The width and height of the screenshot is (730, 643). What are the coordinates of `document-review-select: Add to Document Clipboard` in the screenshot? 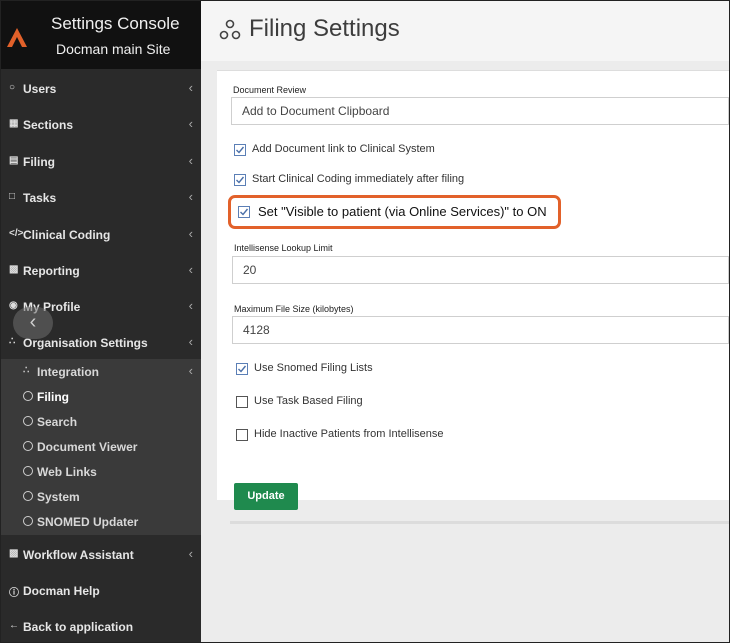 It's located at (480, 111).